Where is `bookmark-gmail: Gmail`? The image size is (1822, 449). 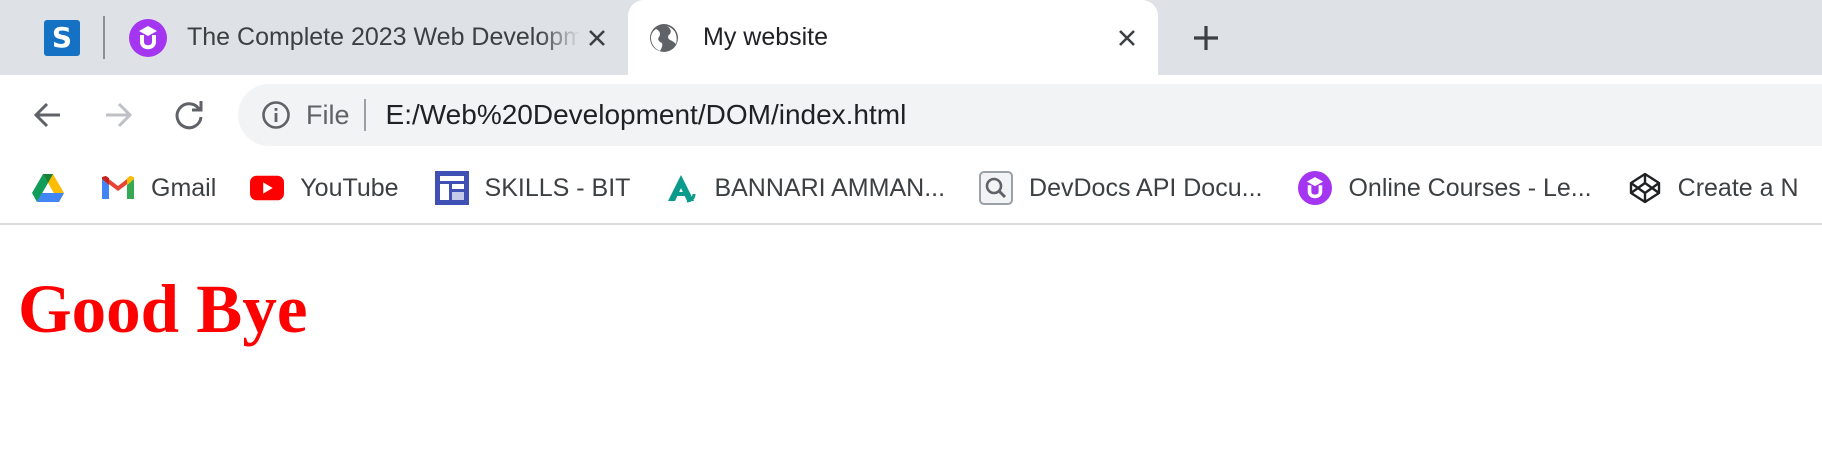
bookmark-gmail: Gmail is located at coordinates (158, 188).